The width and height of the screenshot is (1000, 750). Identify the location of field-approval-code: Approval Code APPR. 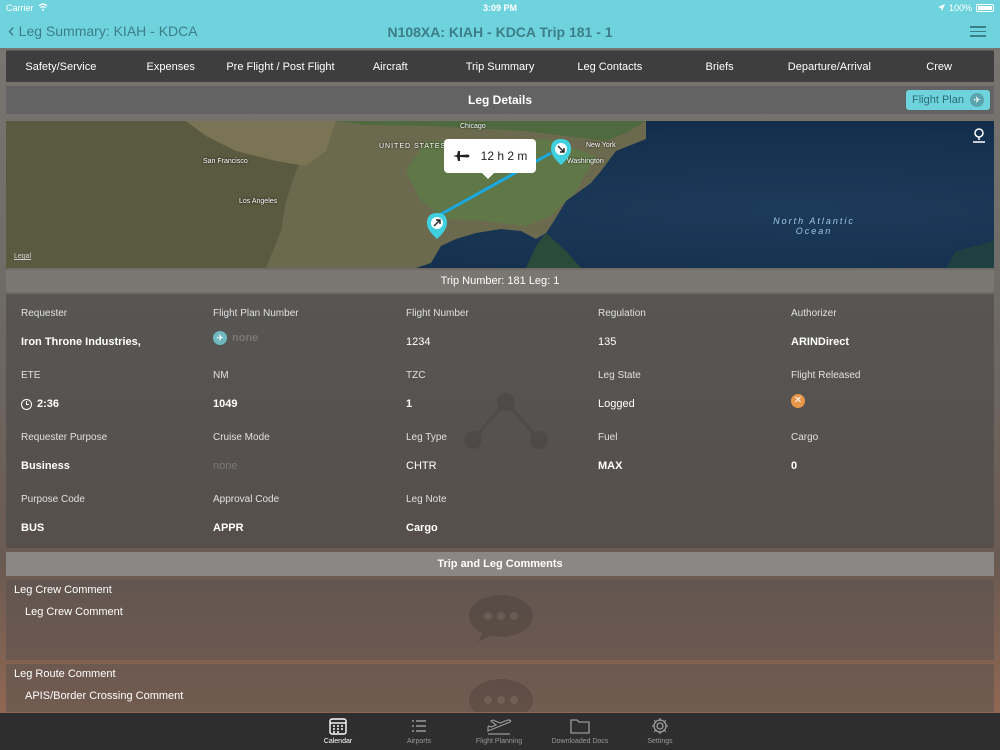
(303, 514).